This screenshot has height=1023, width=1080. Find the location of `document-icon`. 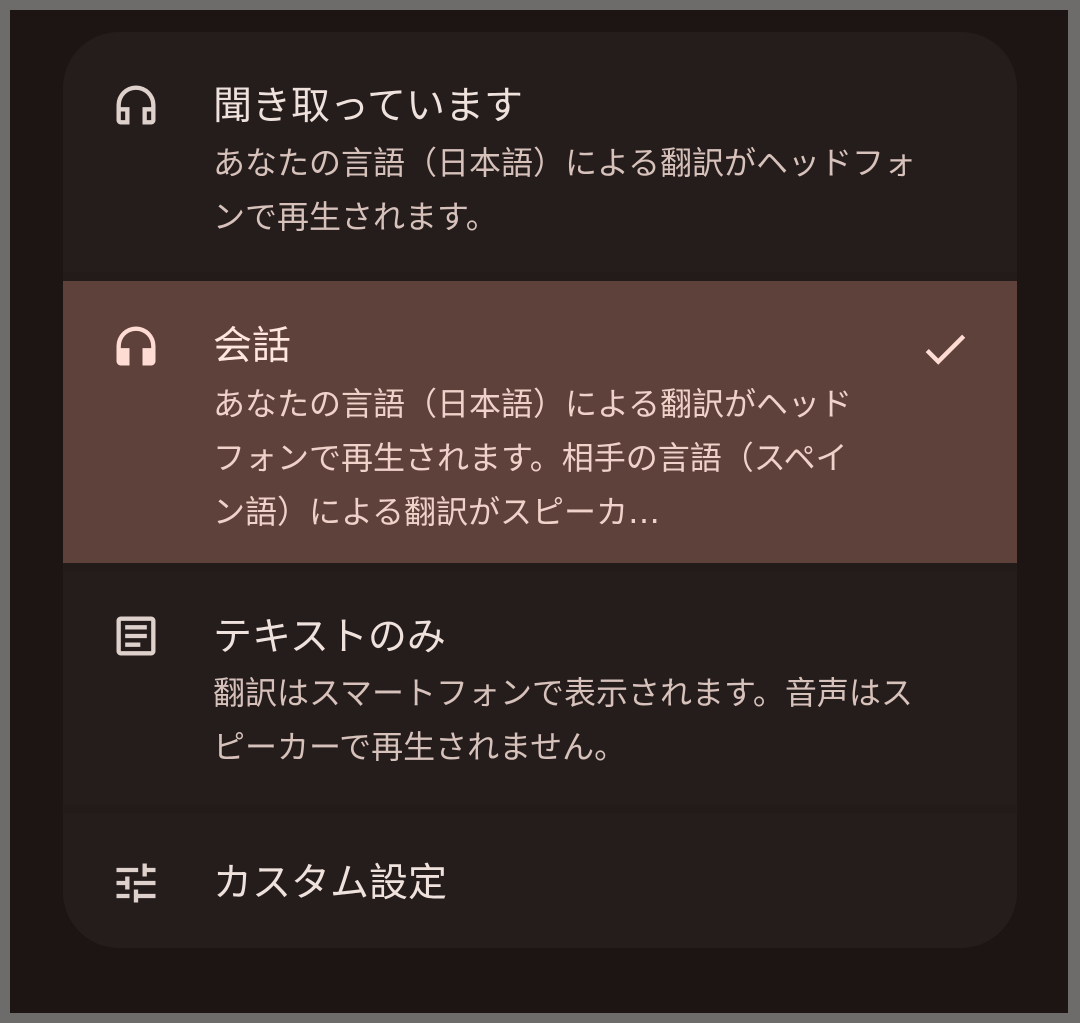

document-icon is located at coordinates (136, 636).